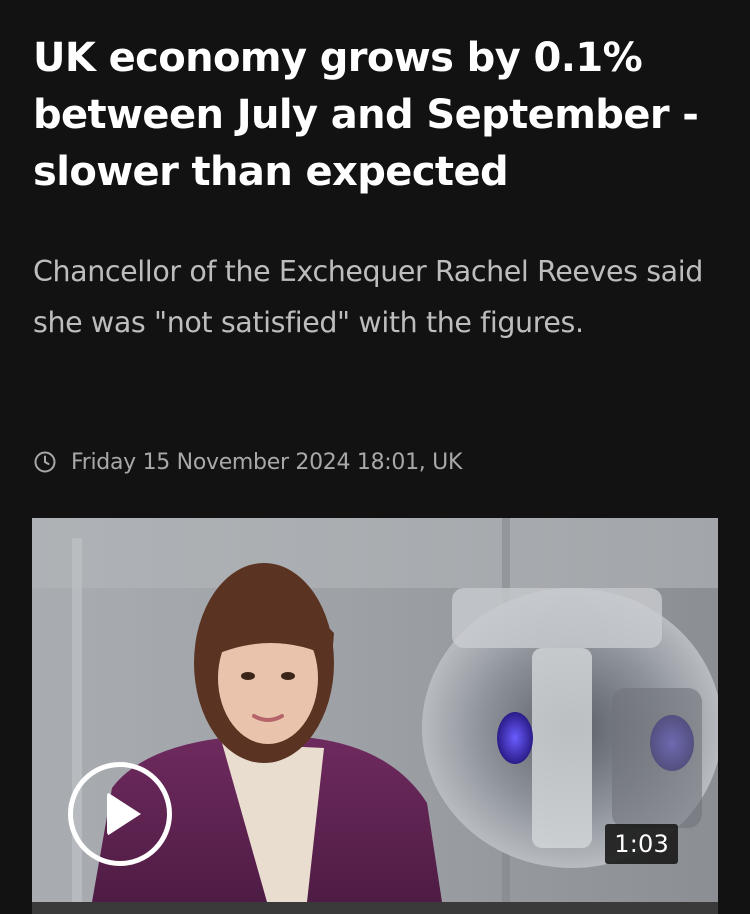 Image resolution: width=750 pixels, height=914 pixels. I want to click on video-caption-bar, so click(375, 908).